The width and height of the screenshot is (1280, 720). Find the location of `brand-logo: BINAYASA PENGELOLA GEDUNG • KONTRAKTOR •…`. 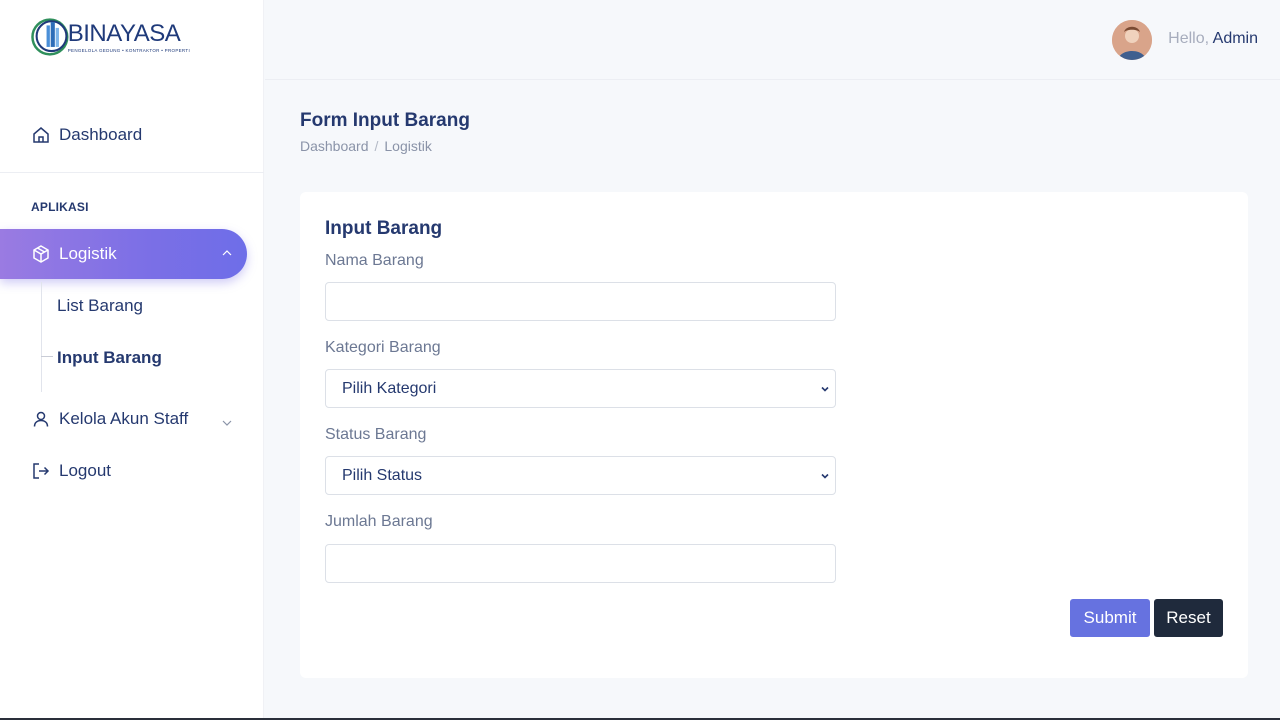

brand-logo: BINAYASA PENGELOLA GEDUNG • KONTRAKTOR •… is located at coordinates (110, 37).